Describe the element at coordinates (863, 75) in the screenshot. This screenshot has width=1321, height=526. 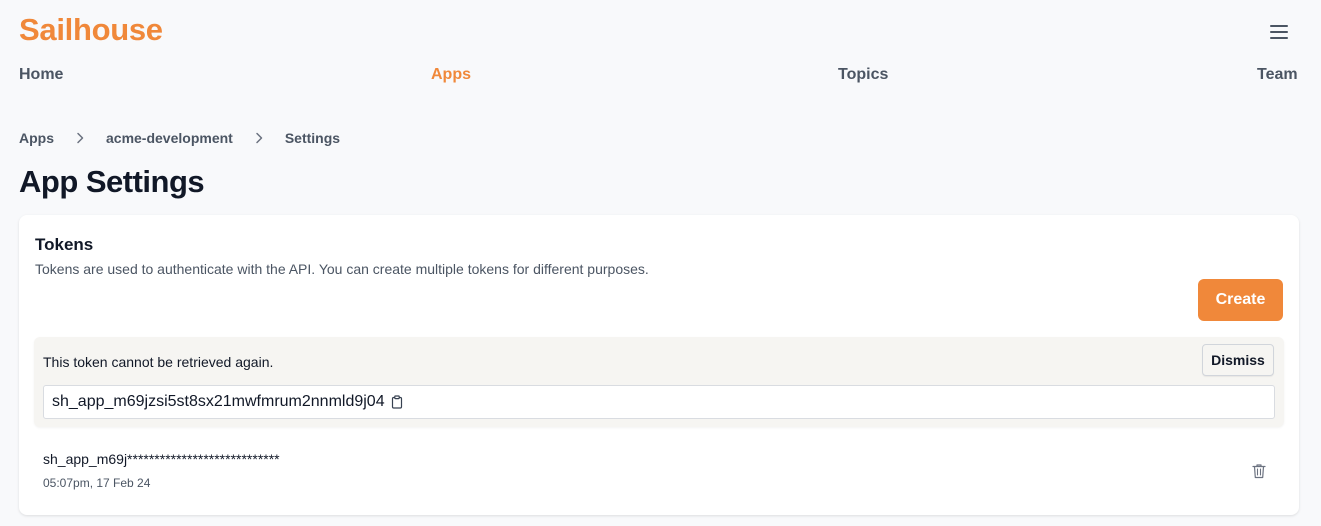
I see `nav-item-topics: Topics` at that location.